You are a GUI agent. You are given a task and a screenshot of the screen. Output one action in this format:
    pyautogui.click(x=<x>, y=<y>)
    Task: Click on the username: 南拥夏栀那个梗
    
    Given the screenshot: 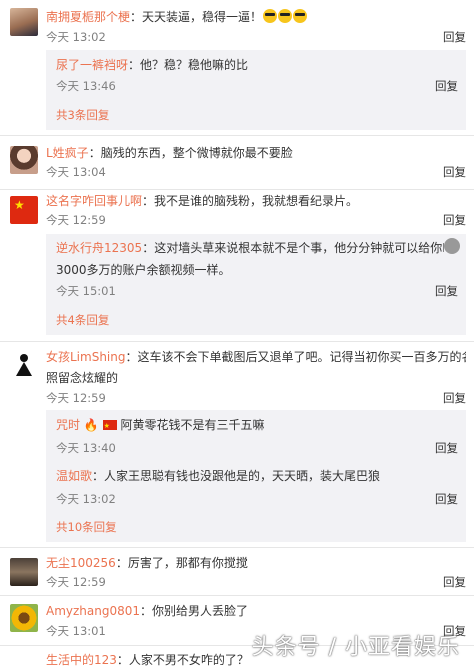 What is the action you would take?
    pyautogui.click(x=88, y=17)
    